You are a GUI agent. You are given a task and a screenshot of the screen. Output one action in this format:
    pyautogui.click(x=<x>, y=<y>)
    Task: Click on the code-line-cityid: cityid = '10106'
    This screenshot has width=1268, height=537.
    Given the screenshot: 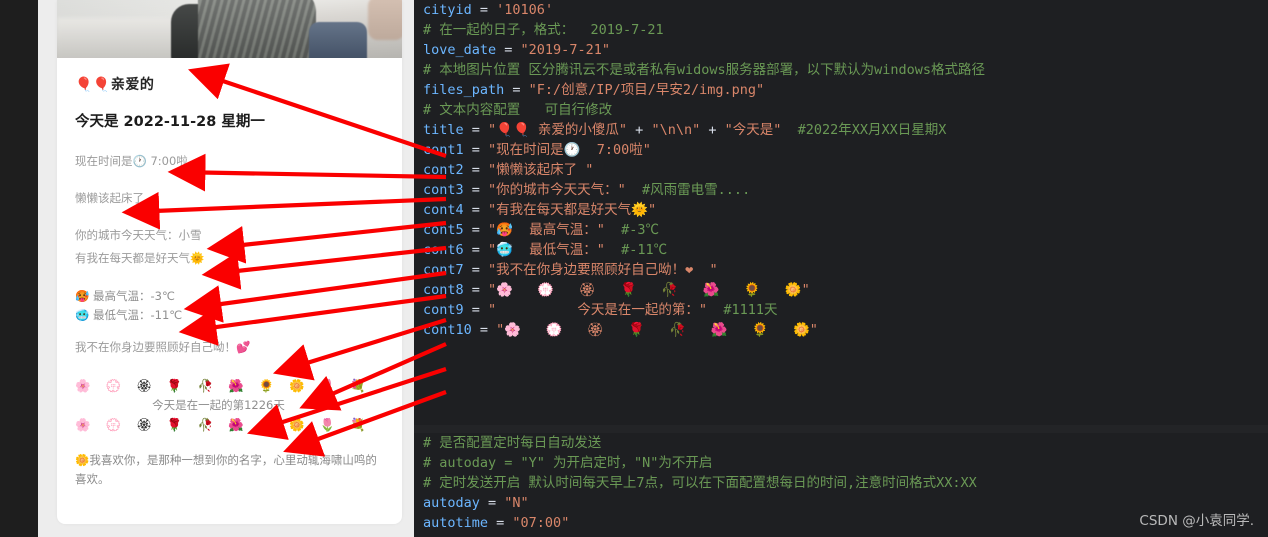 What is the action you would take?
    pyautogui.click(x=841, y=10)
    